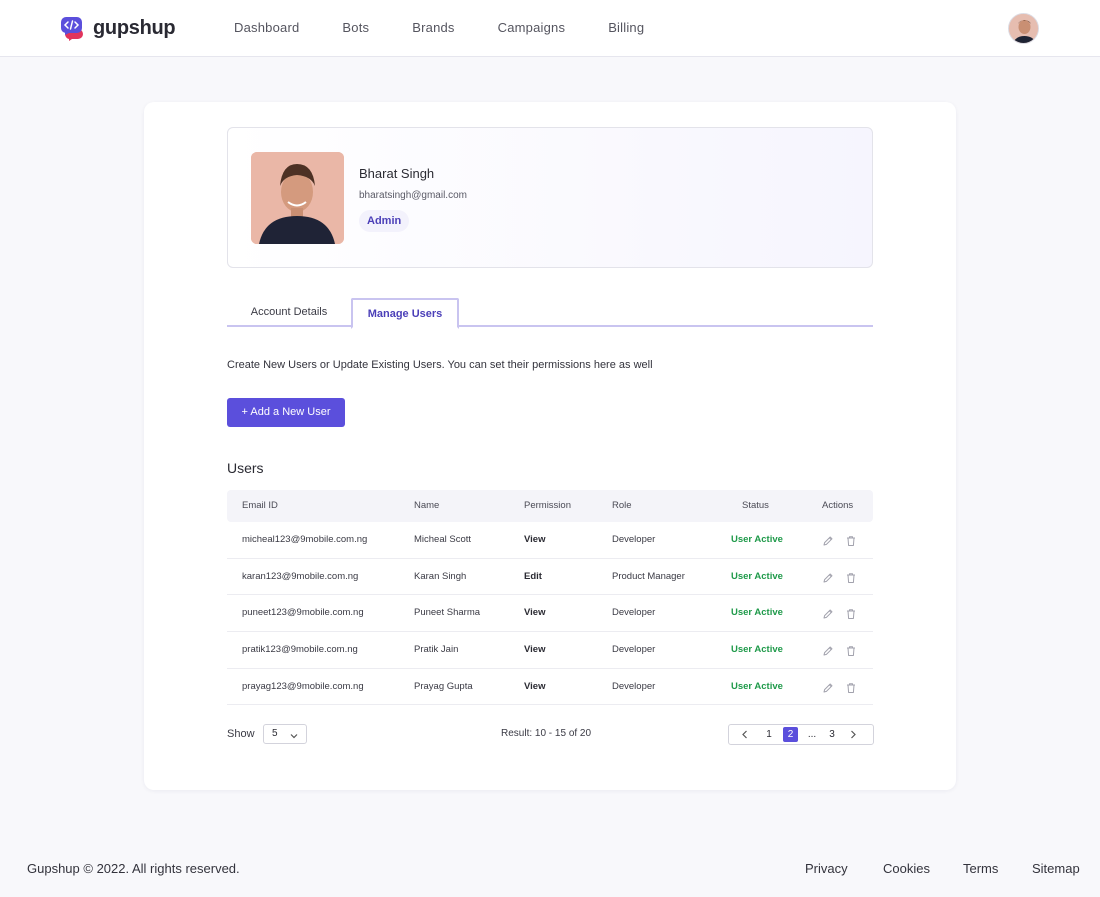 This screenshot has height=897, width=1100. I want to click on tab-account-details: Account Details, so click(289, 312).